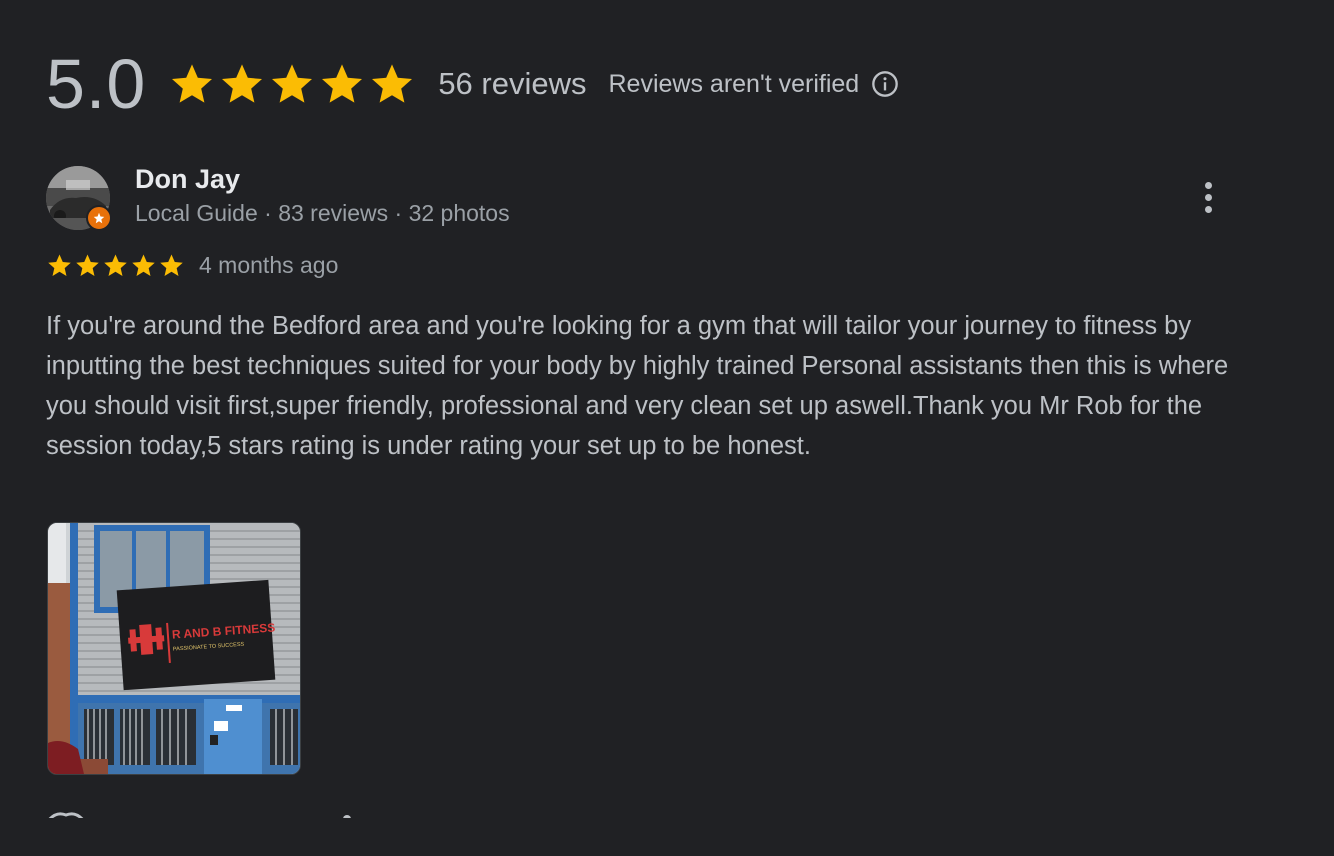 This screenshot has height=856, width=1334. I want to click on review-time: 4 months ago, so click(269, 265).